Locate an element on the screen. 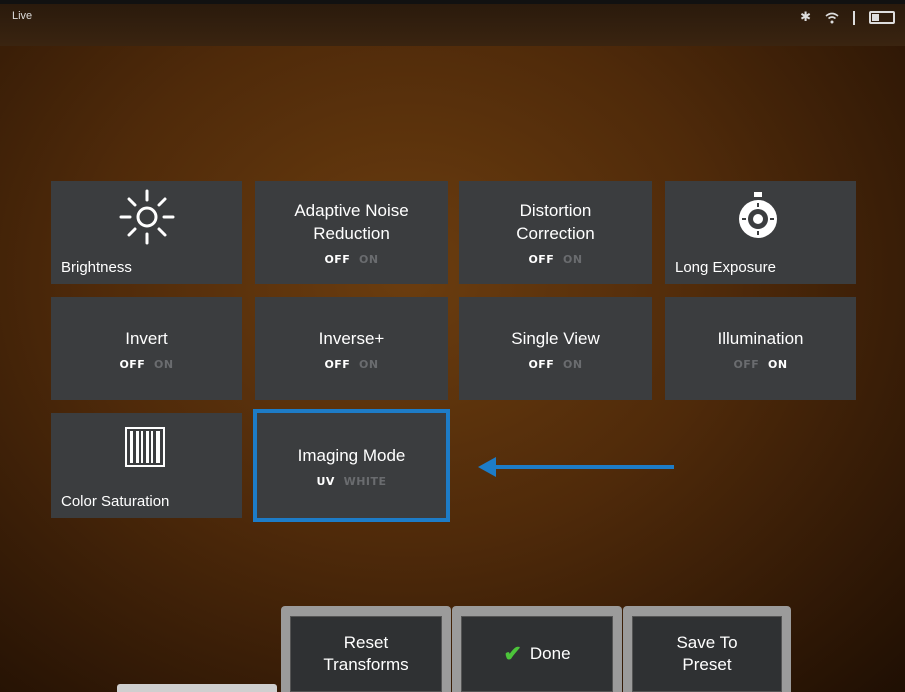 The image size is (905, 692). inverse-plus-toggle: OFF ON is located at coordinates (351, 364).